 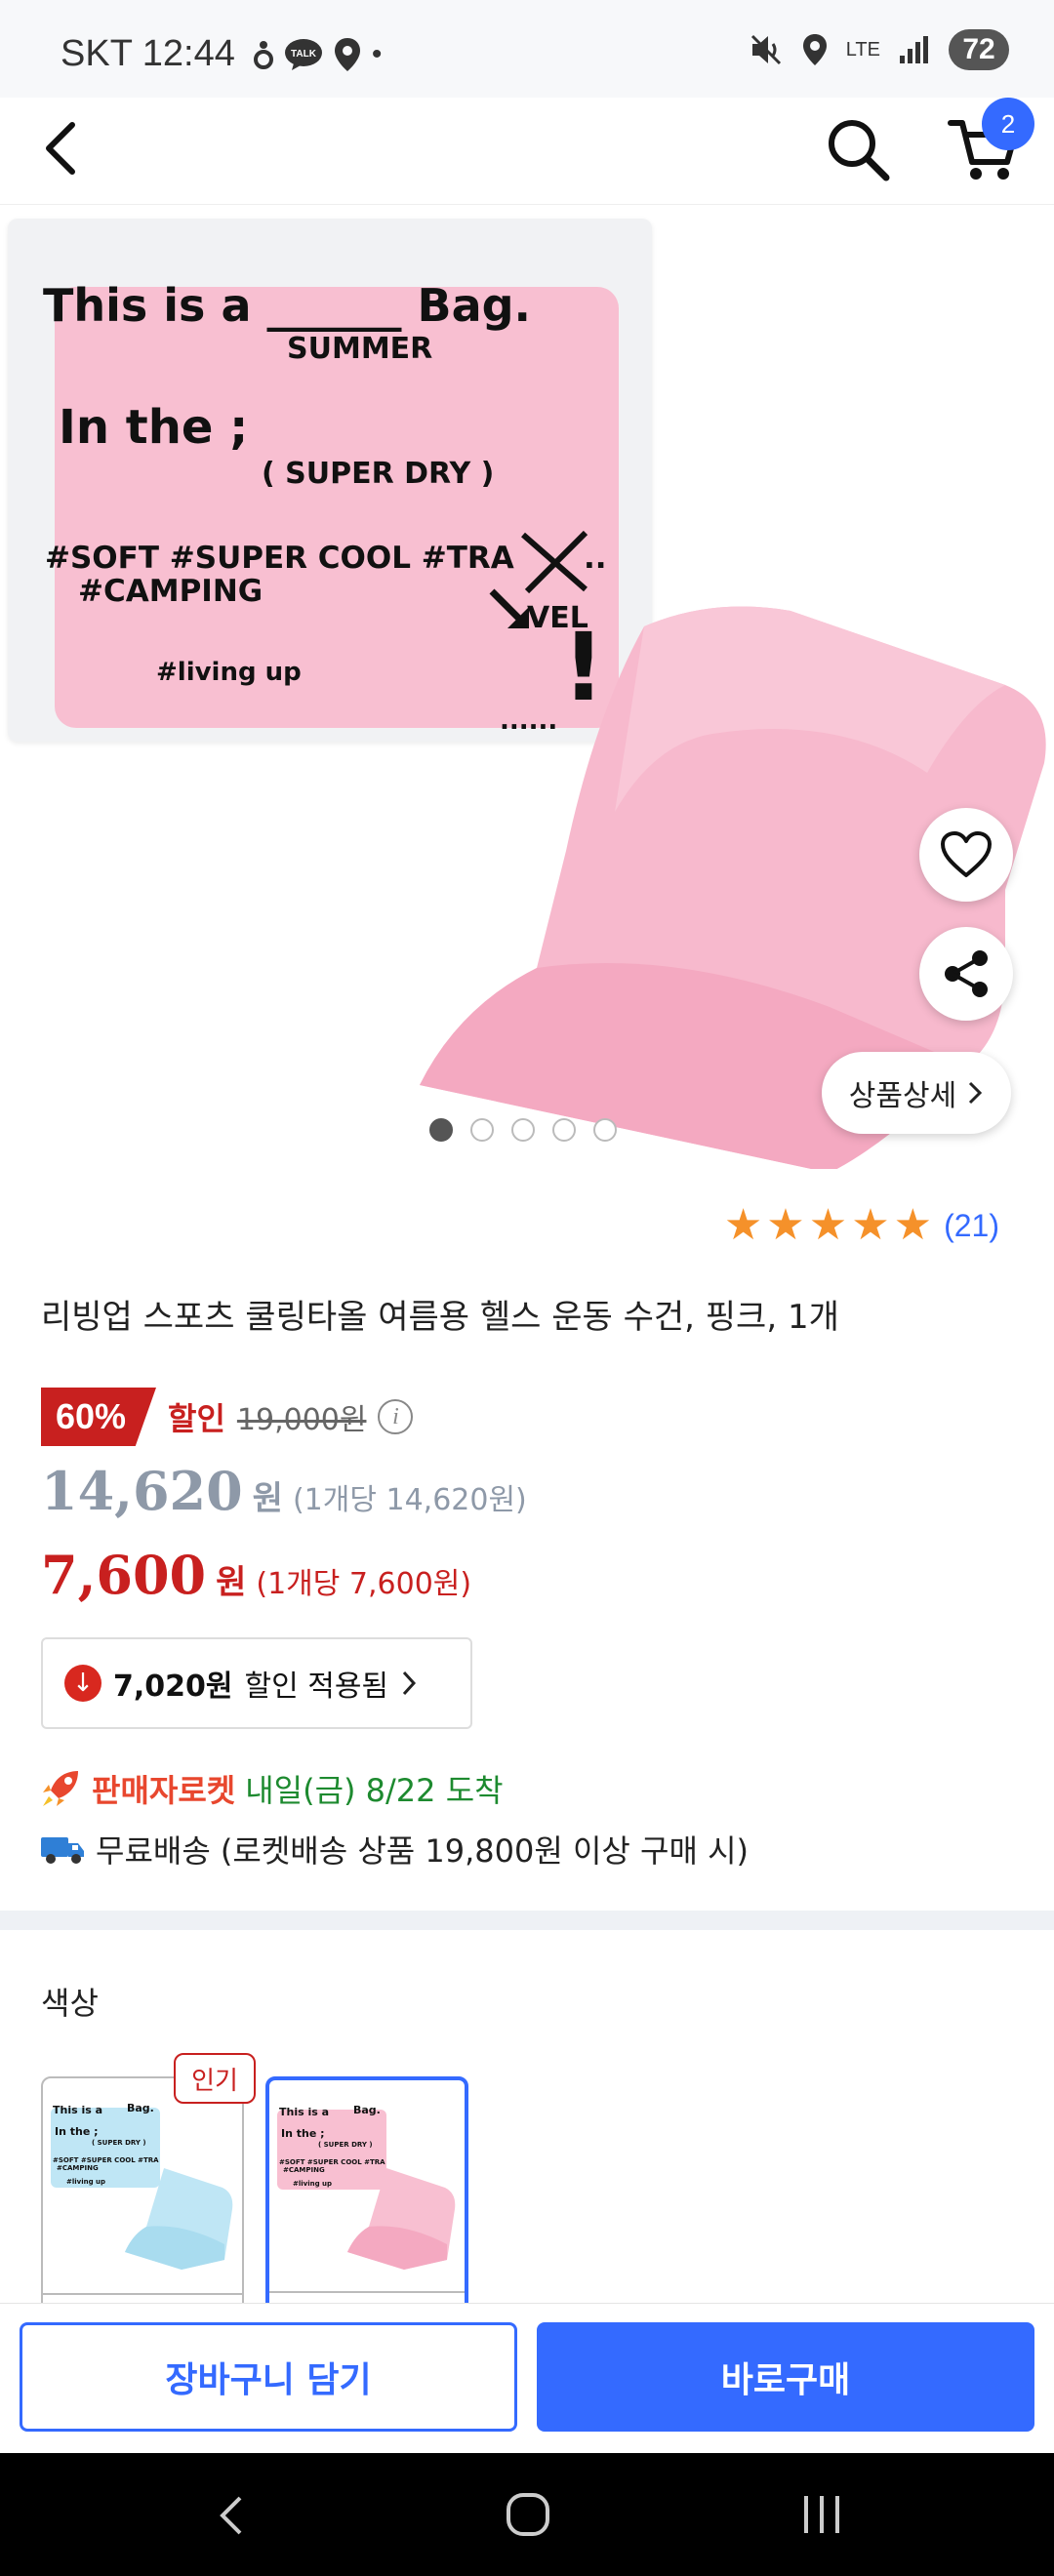 What do you see at coordinates (364, 1584) in the screenshot?
I see `final-unit-price: (1개당 7,600원)` at bounding box center [364, 1584].